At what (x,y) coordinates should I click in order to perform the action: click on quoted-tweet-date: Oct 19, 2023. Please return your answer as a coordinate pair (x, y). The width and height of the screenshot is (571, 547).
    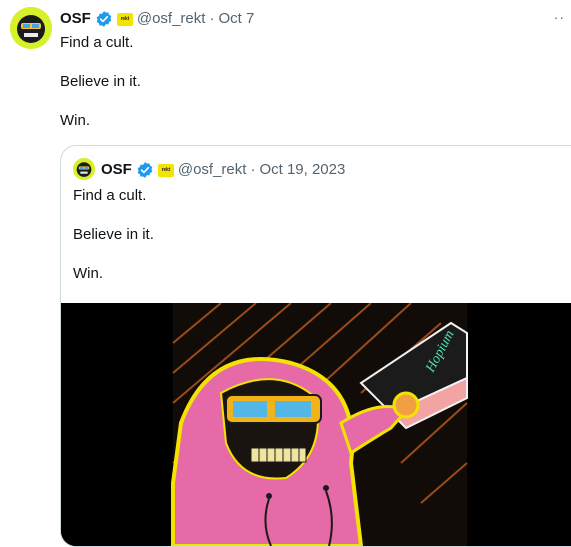
    Looking at the image, I should click on (302, 170).